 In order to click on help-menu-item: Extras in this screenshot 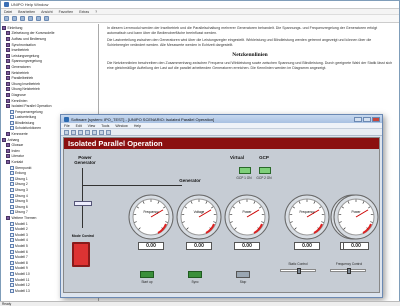, I will do `click(84, 12)`.